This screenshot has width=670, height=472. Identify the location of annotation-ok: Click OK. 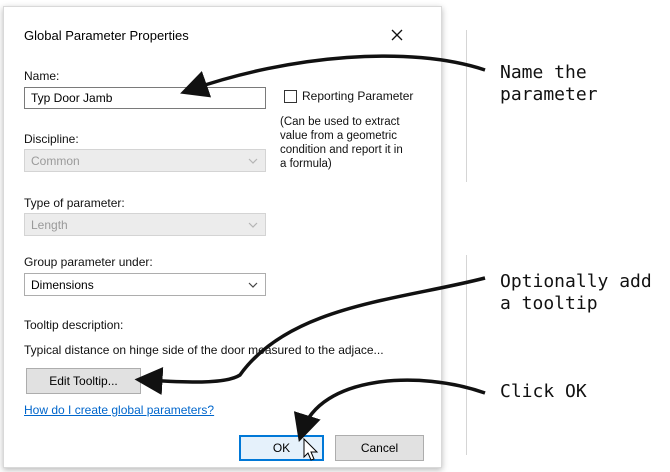
(543, 391).